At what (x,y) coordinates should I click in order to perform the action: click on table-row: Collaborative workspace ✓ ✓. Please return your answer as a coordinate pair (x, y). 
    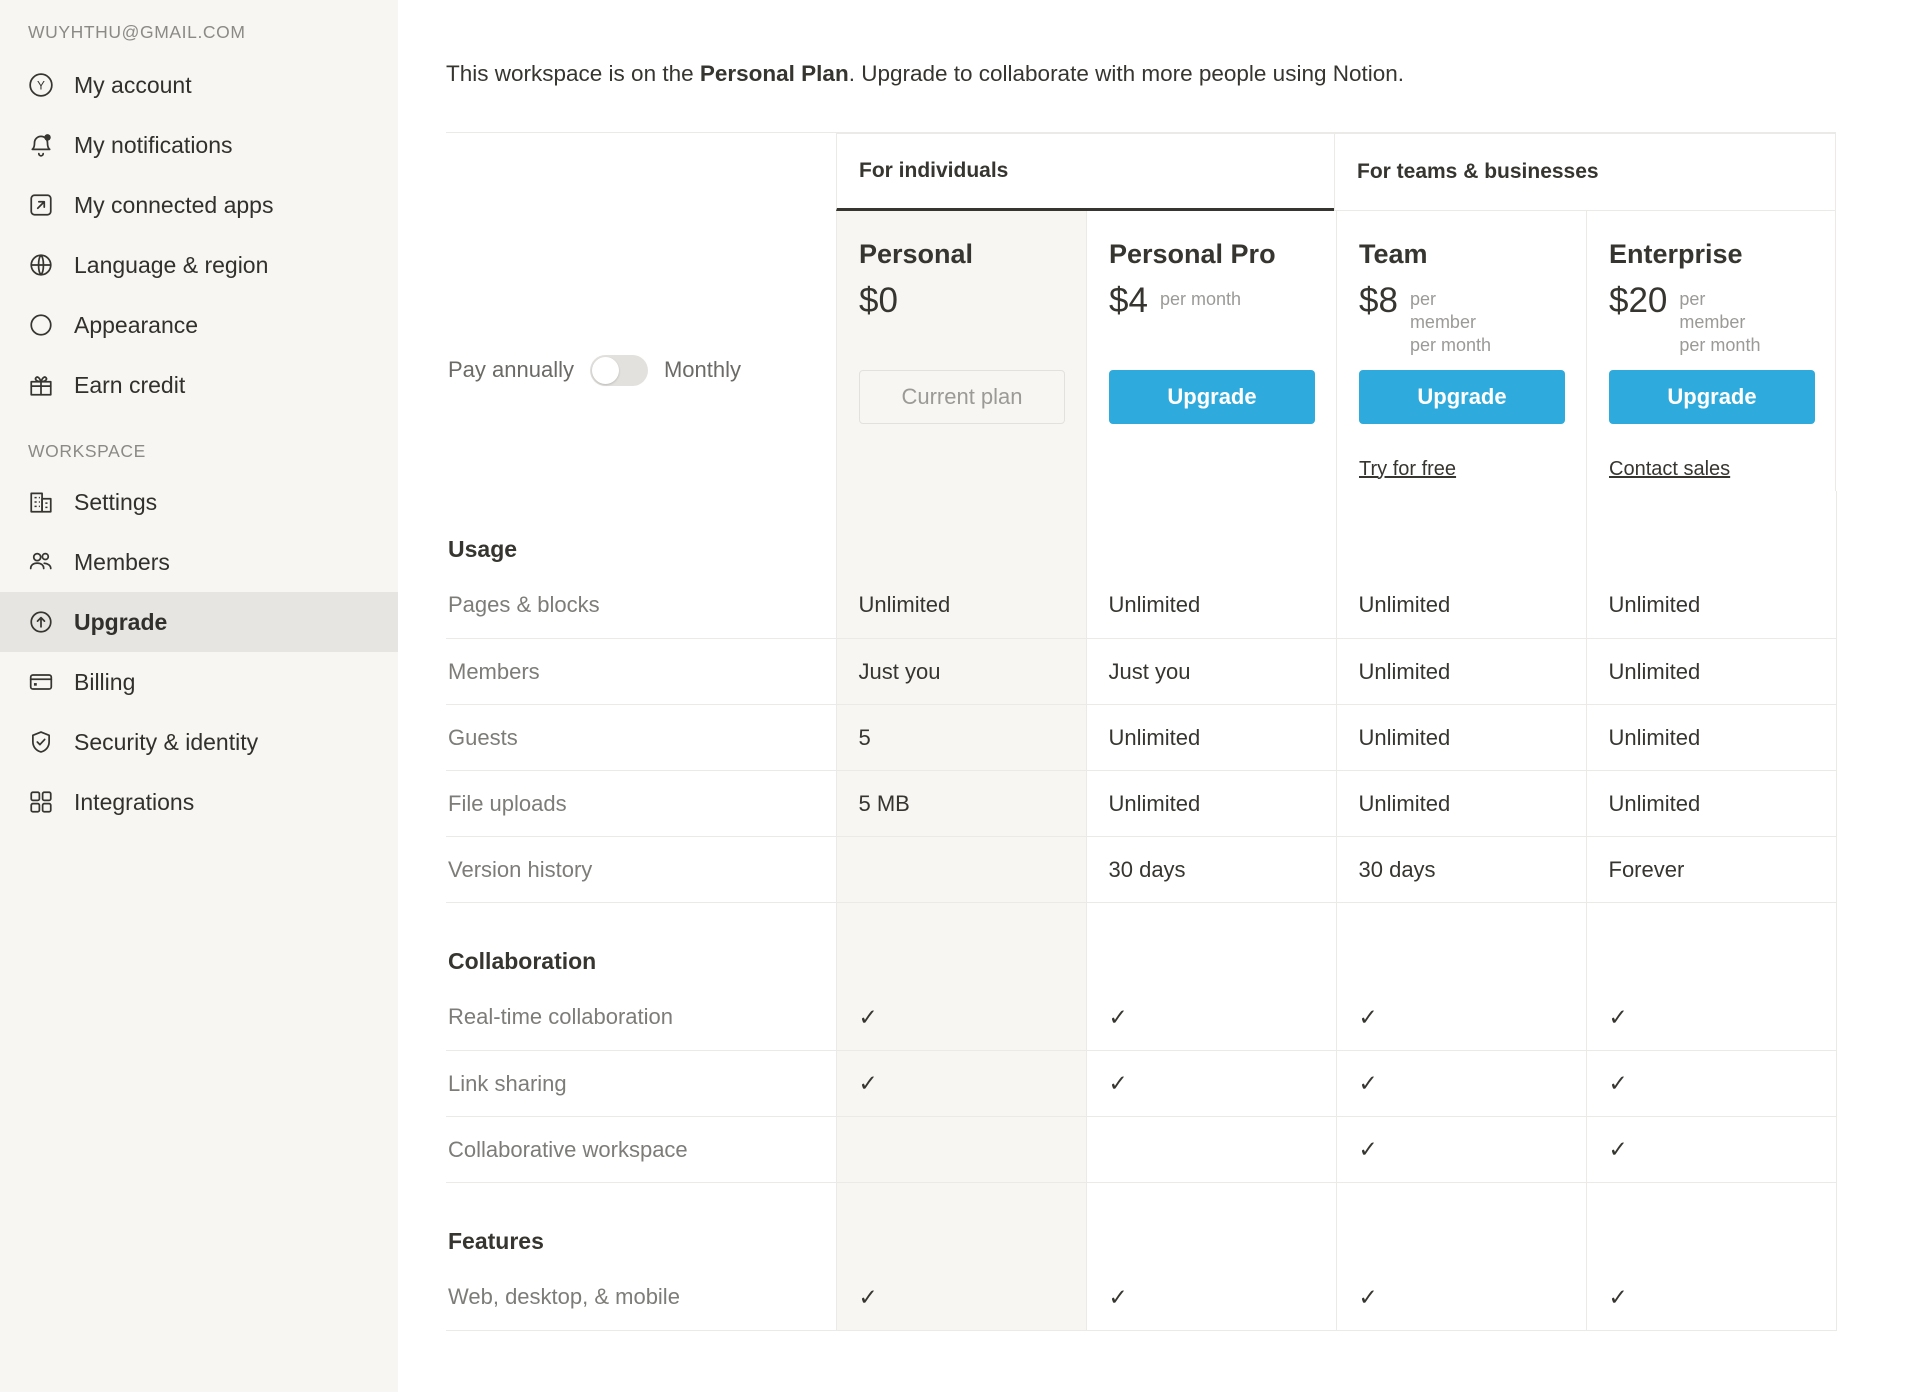
    Looking at the image, I should click on (1141, 1149).